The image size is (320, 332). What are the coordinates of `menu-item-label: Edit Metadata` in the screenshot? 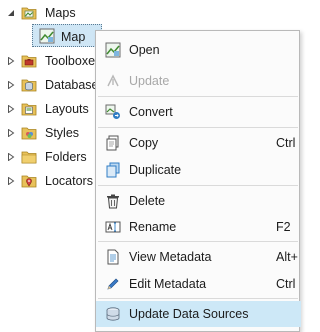 It's located at (168, 284).